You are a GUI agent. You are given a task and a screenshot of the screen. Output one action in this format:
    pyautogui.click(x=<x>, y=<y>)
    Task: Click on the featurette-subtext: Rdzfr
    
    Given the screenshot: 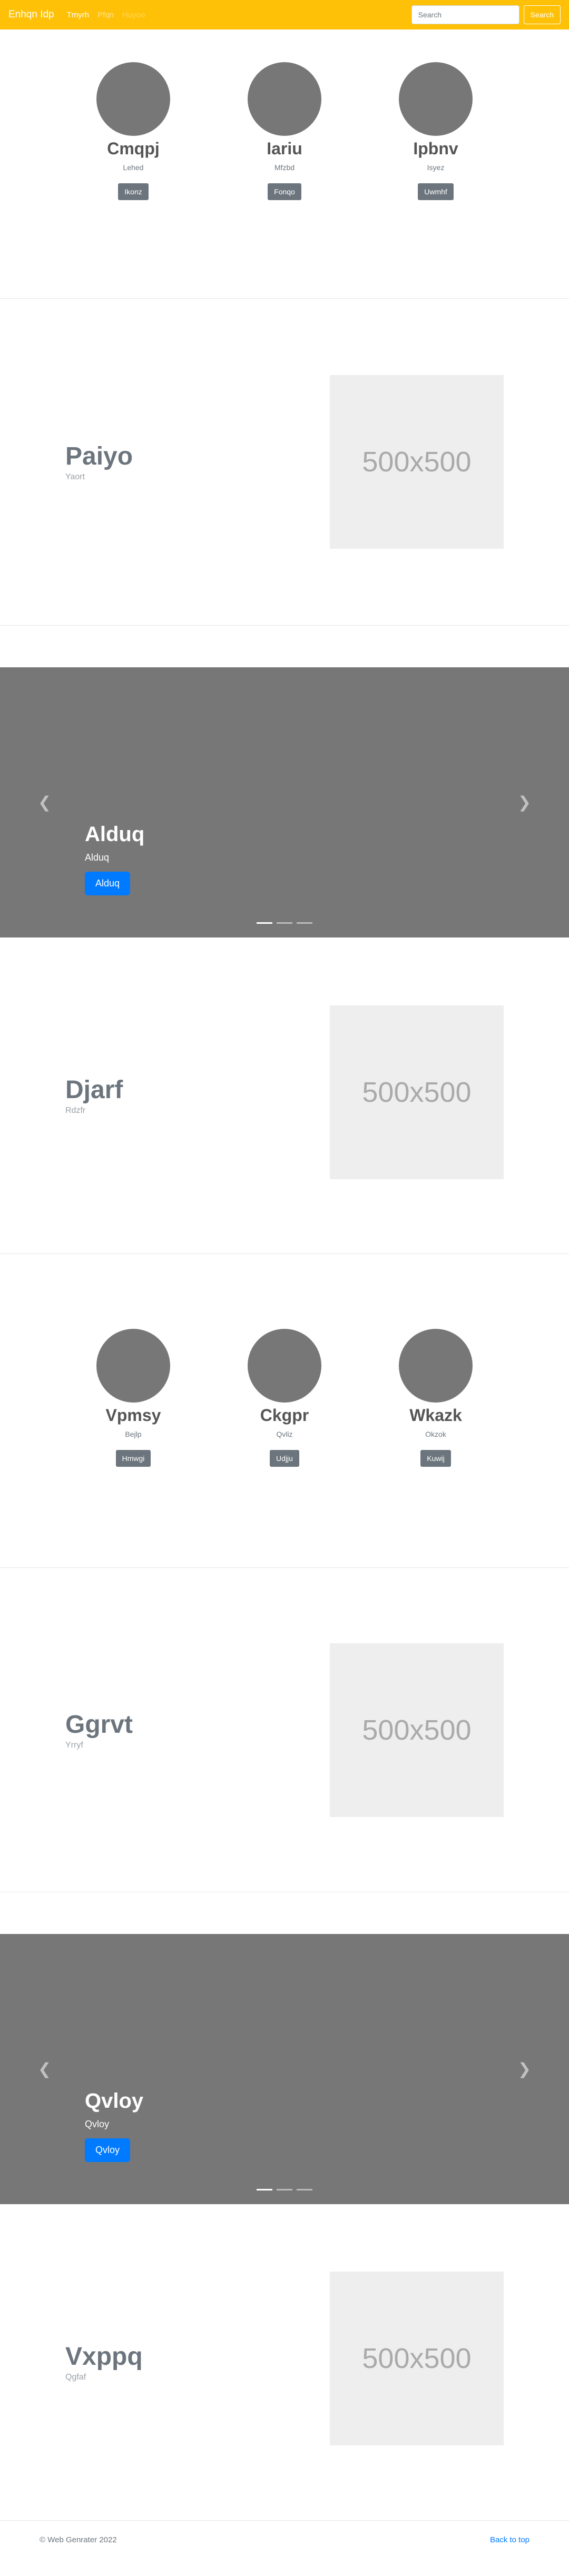 What is the action you would take?
    pyautogui.click(x=76, y=1110)
    